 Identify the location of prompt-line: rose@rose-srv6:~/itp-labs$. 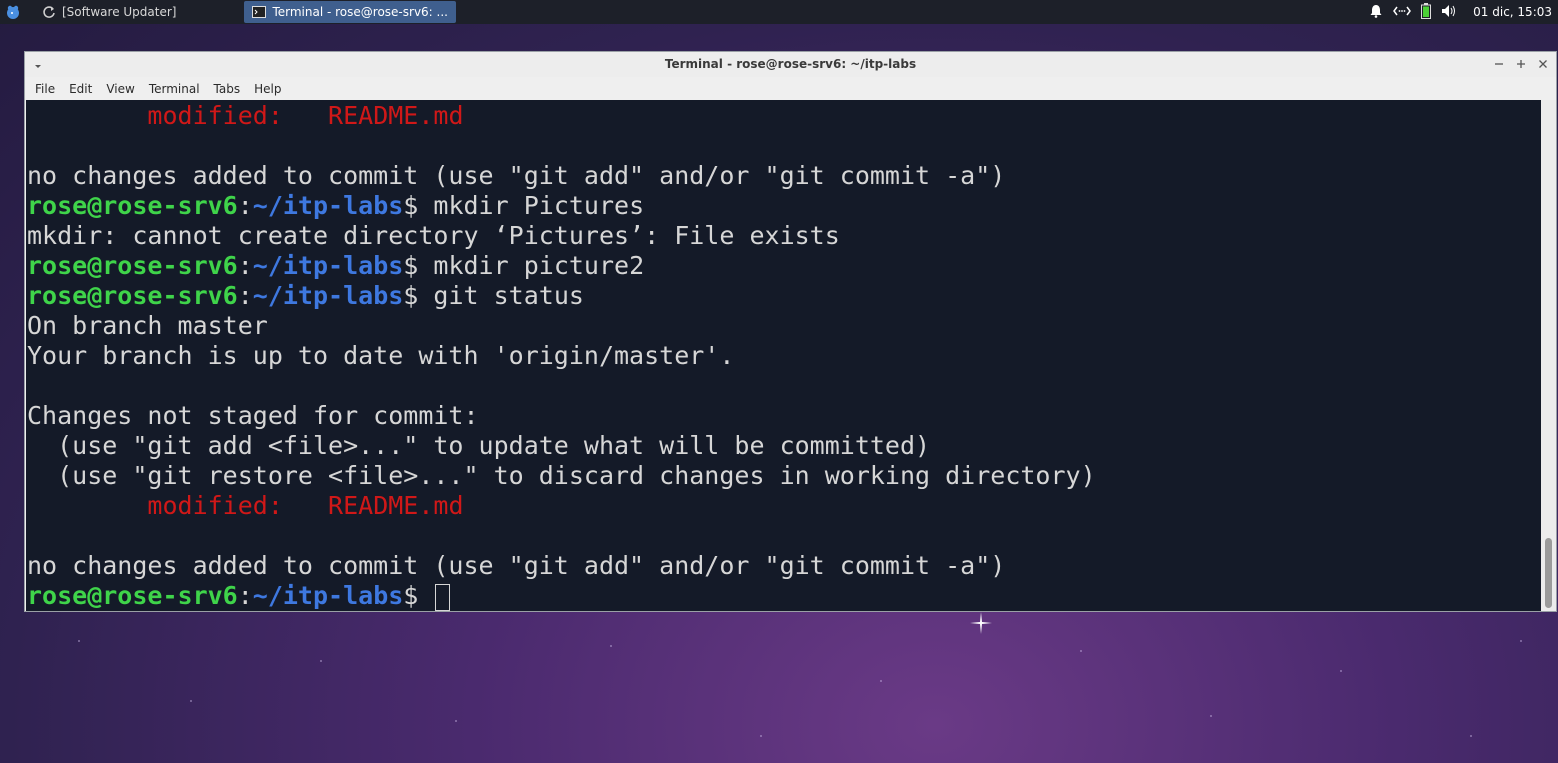
(239, 596).